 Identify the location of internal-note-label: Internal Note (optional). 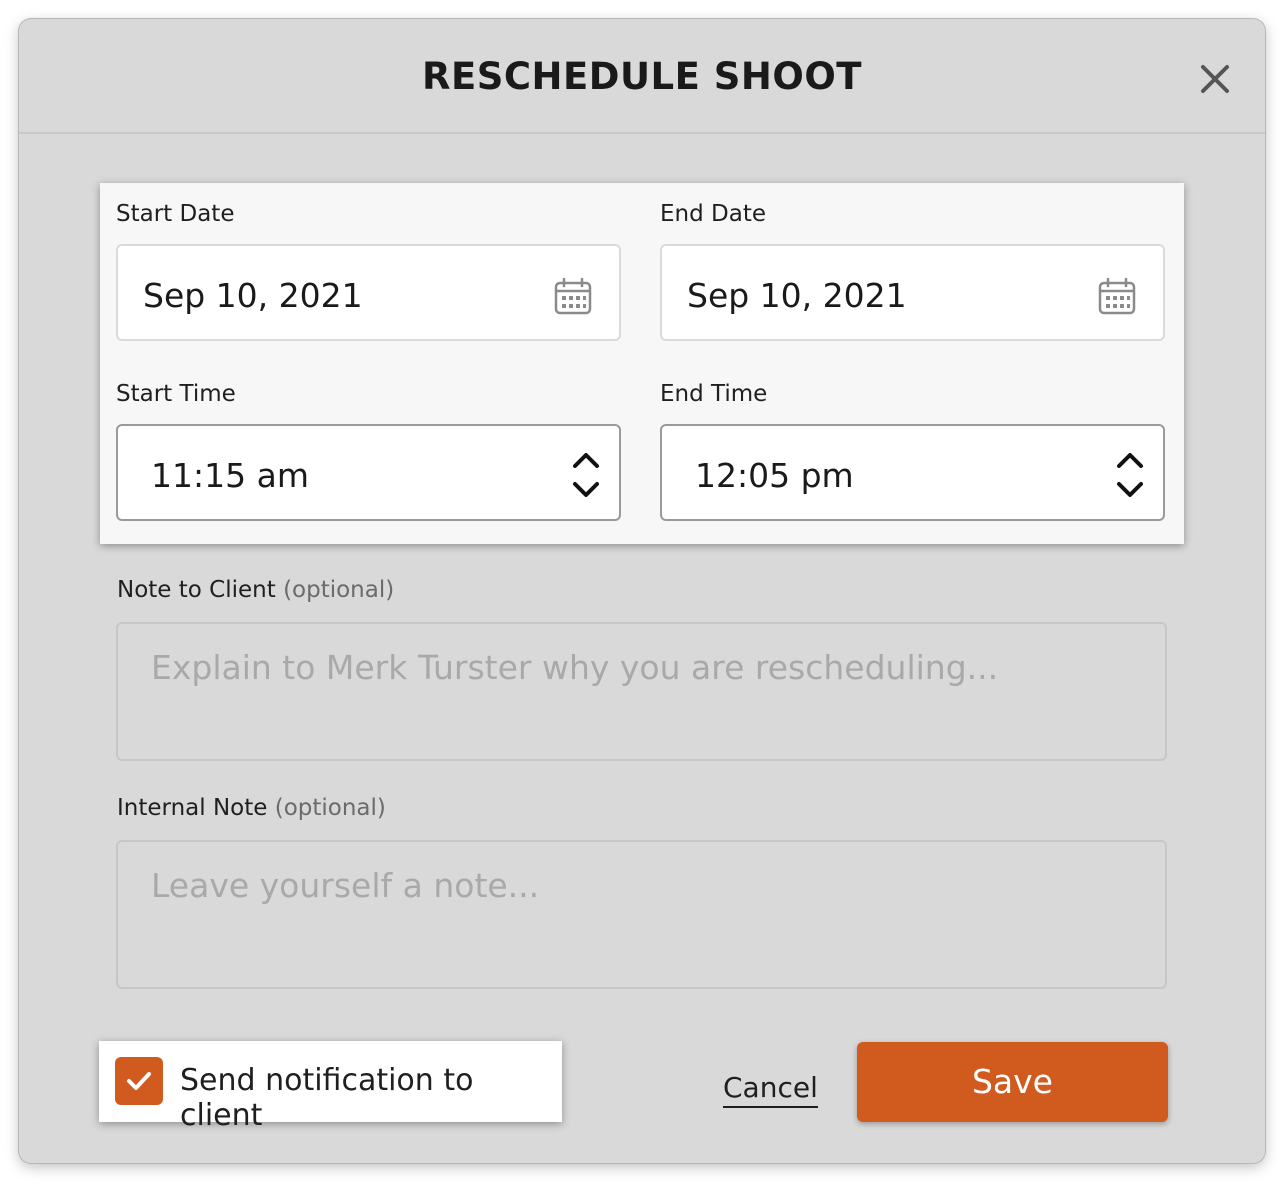
(251, 808).